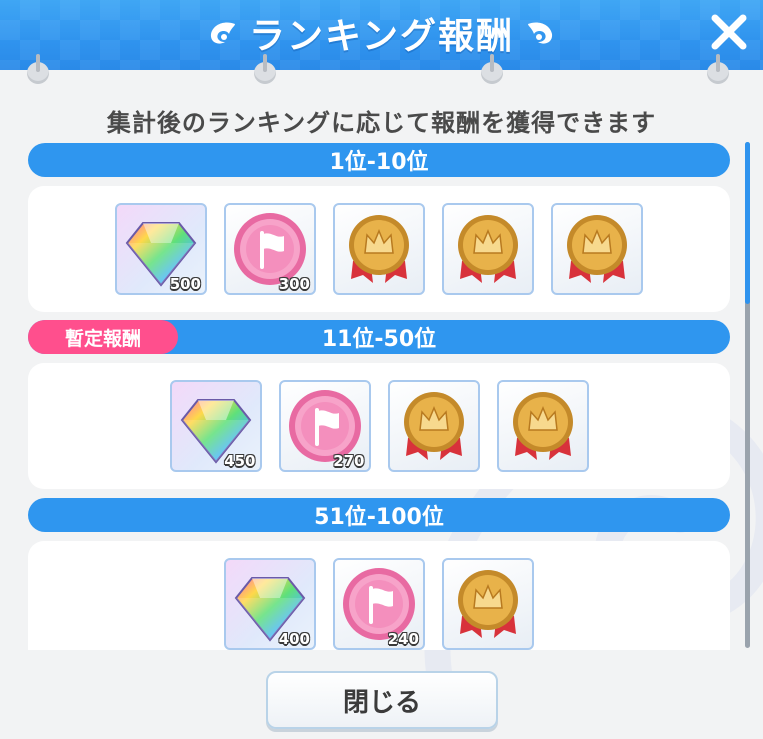  I want to click on wing-left-icon, so click(223, 33).